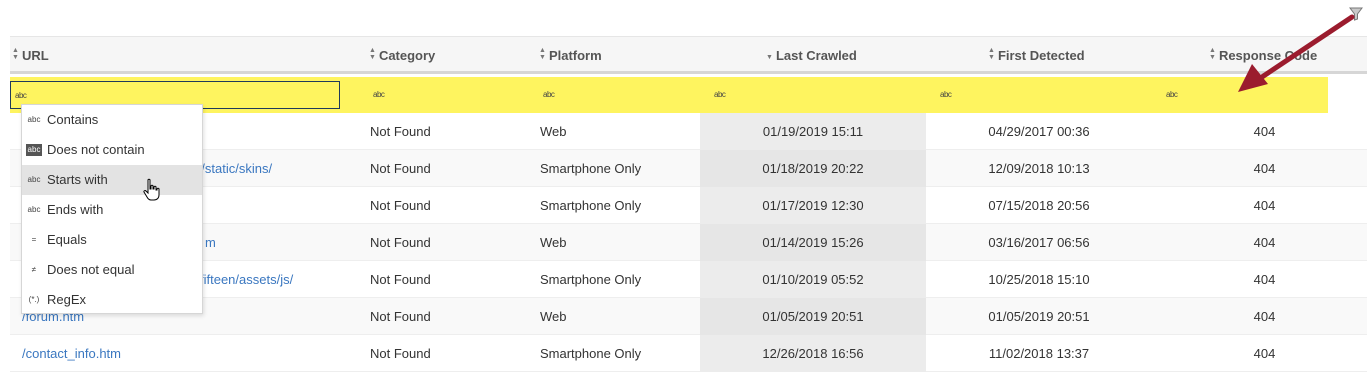 The width and height of the screenshot is (1367, 372). I want to click on first-detected-cell: 11/02/2018 13:37, so click(1039, 353).